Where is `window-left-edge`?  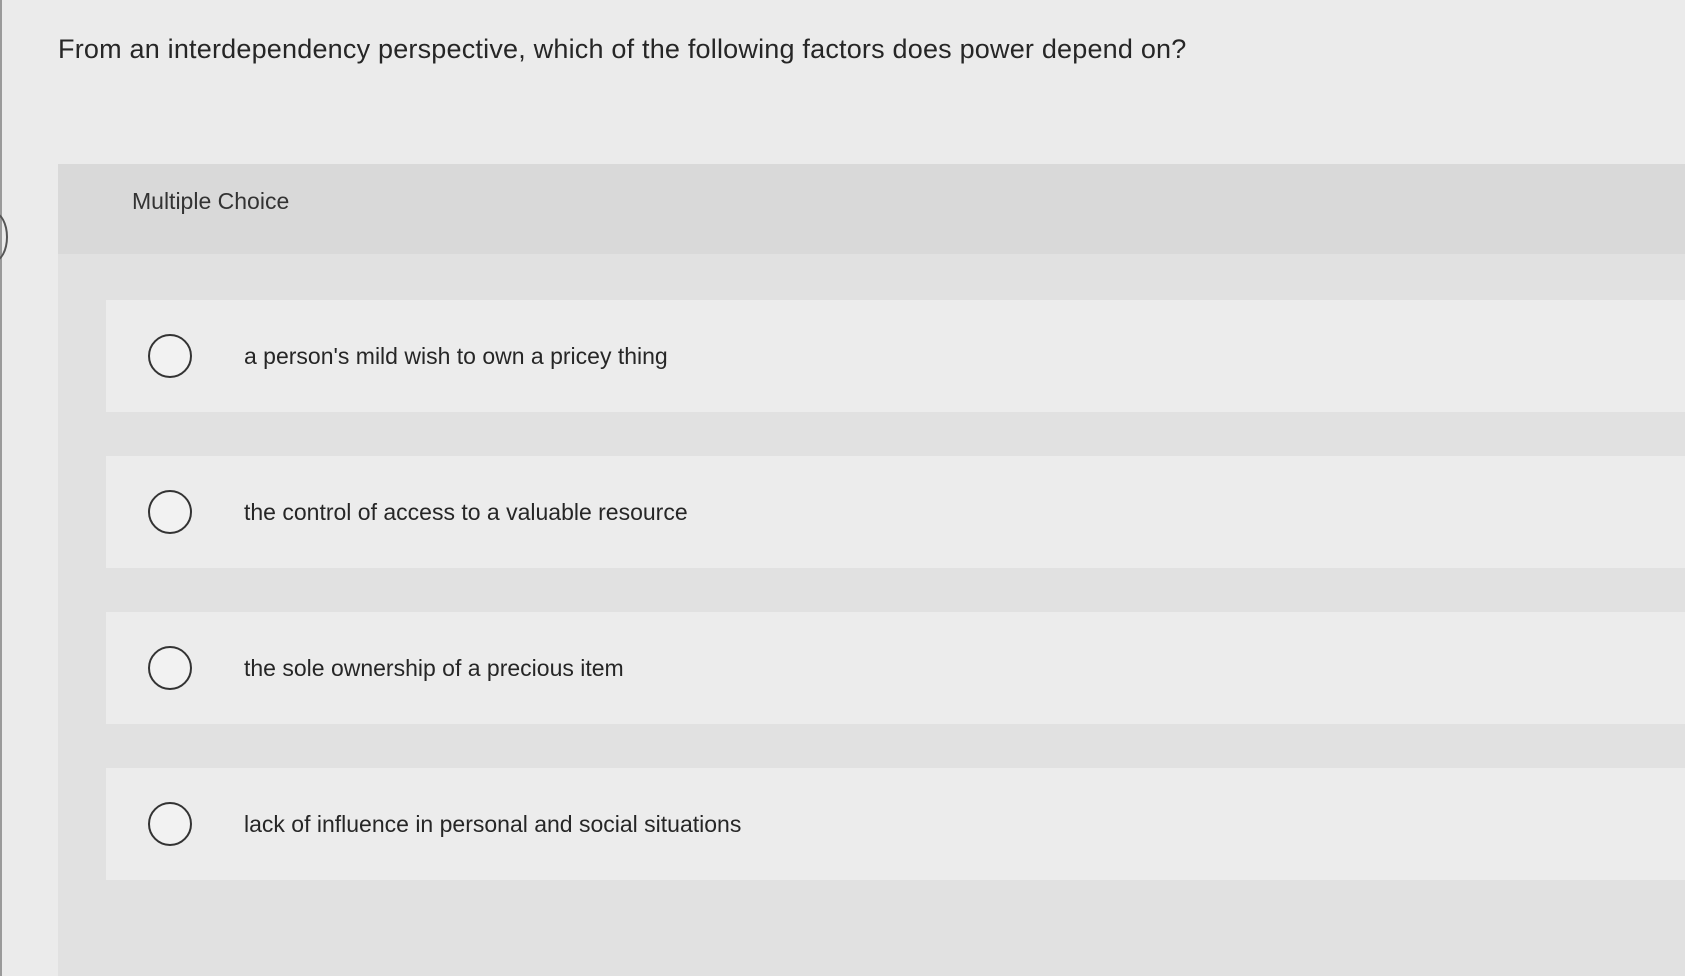
window-left-edge is located at coordinates (1, 488).